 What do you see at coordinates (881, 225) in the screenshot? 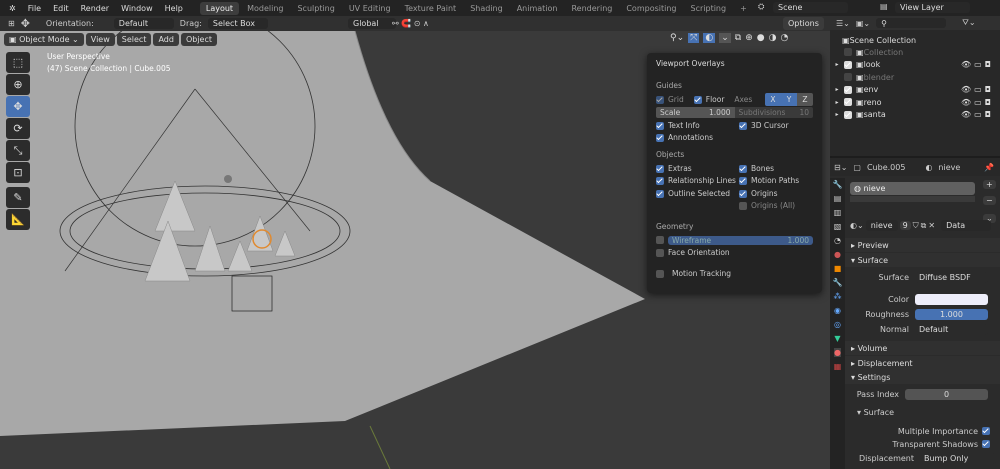
I see `material-name-field: nieve` at bounding box center [881, 225].